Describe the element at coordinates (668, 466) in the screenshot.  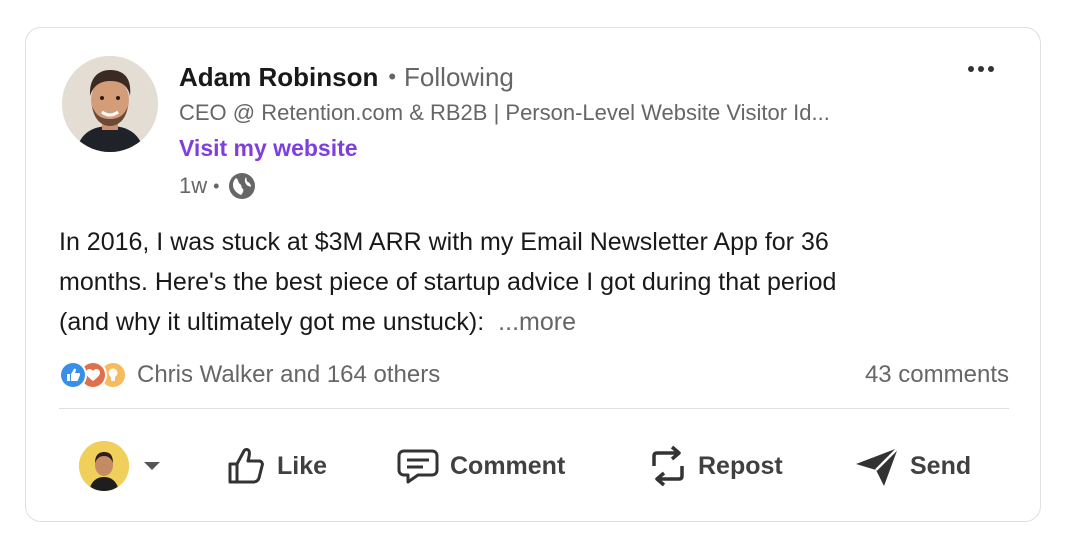
I see `repost-icon` at that location.